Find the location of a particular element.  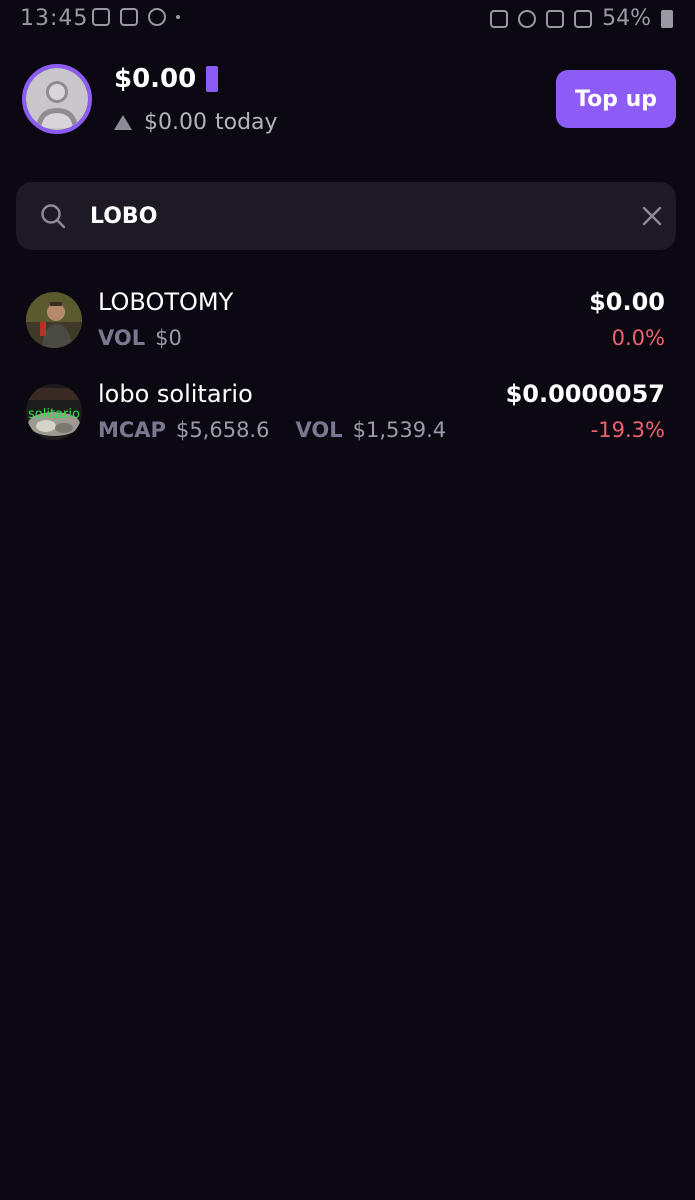

search-bar is located at coordinates (346, 216).